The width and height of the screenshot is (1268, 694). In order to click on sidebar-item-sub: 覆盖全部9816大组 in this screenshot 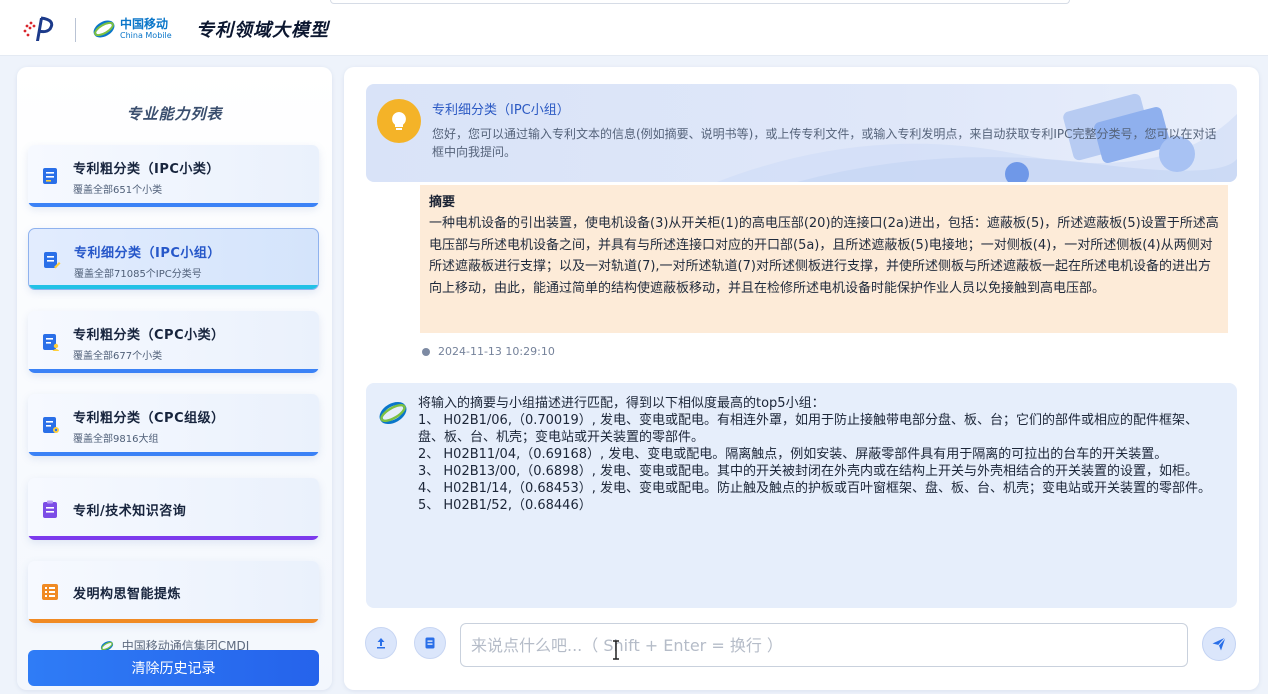, I will do `click(116, 439)`.